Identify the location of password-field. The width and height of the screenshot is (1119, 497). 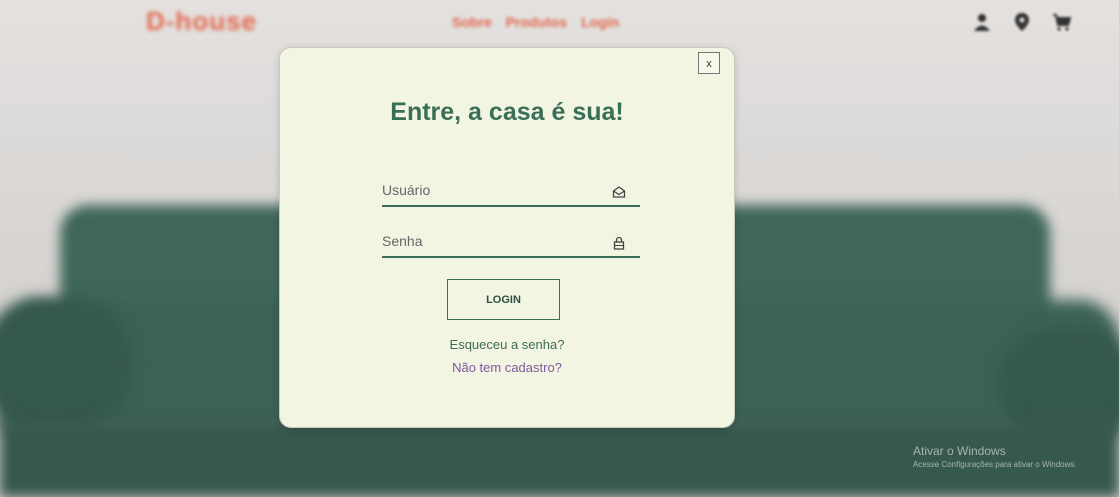
(511, 244).